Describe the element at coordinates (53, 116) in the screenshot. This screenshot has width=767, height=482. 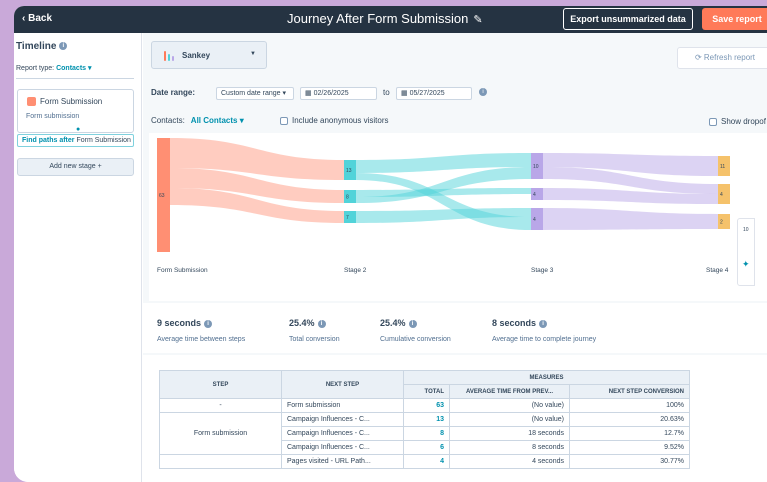
I see `stage-subtitle: Form submission` at that location.